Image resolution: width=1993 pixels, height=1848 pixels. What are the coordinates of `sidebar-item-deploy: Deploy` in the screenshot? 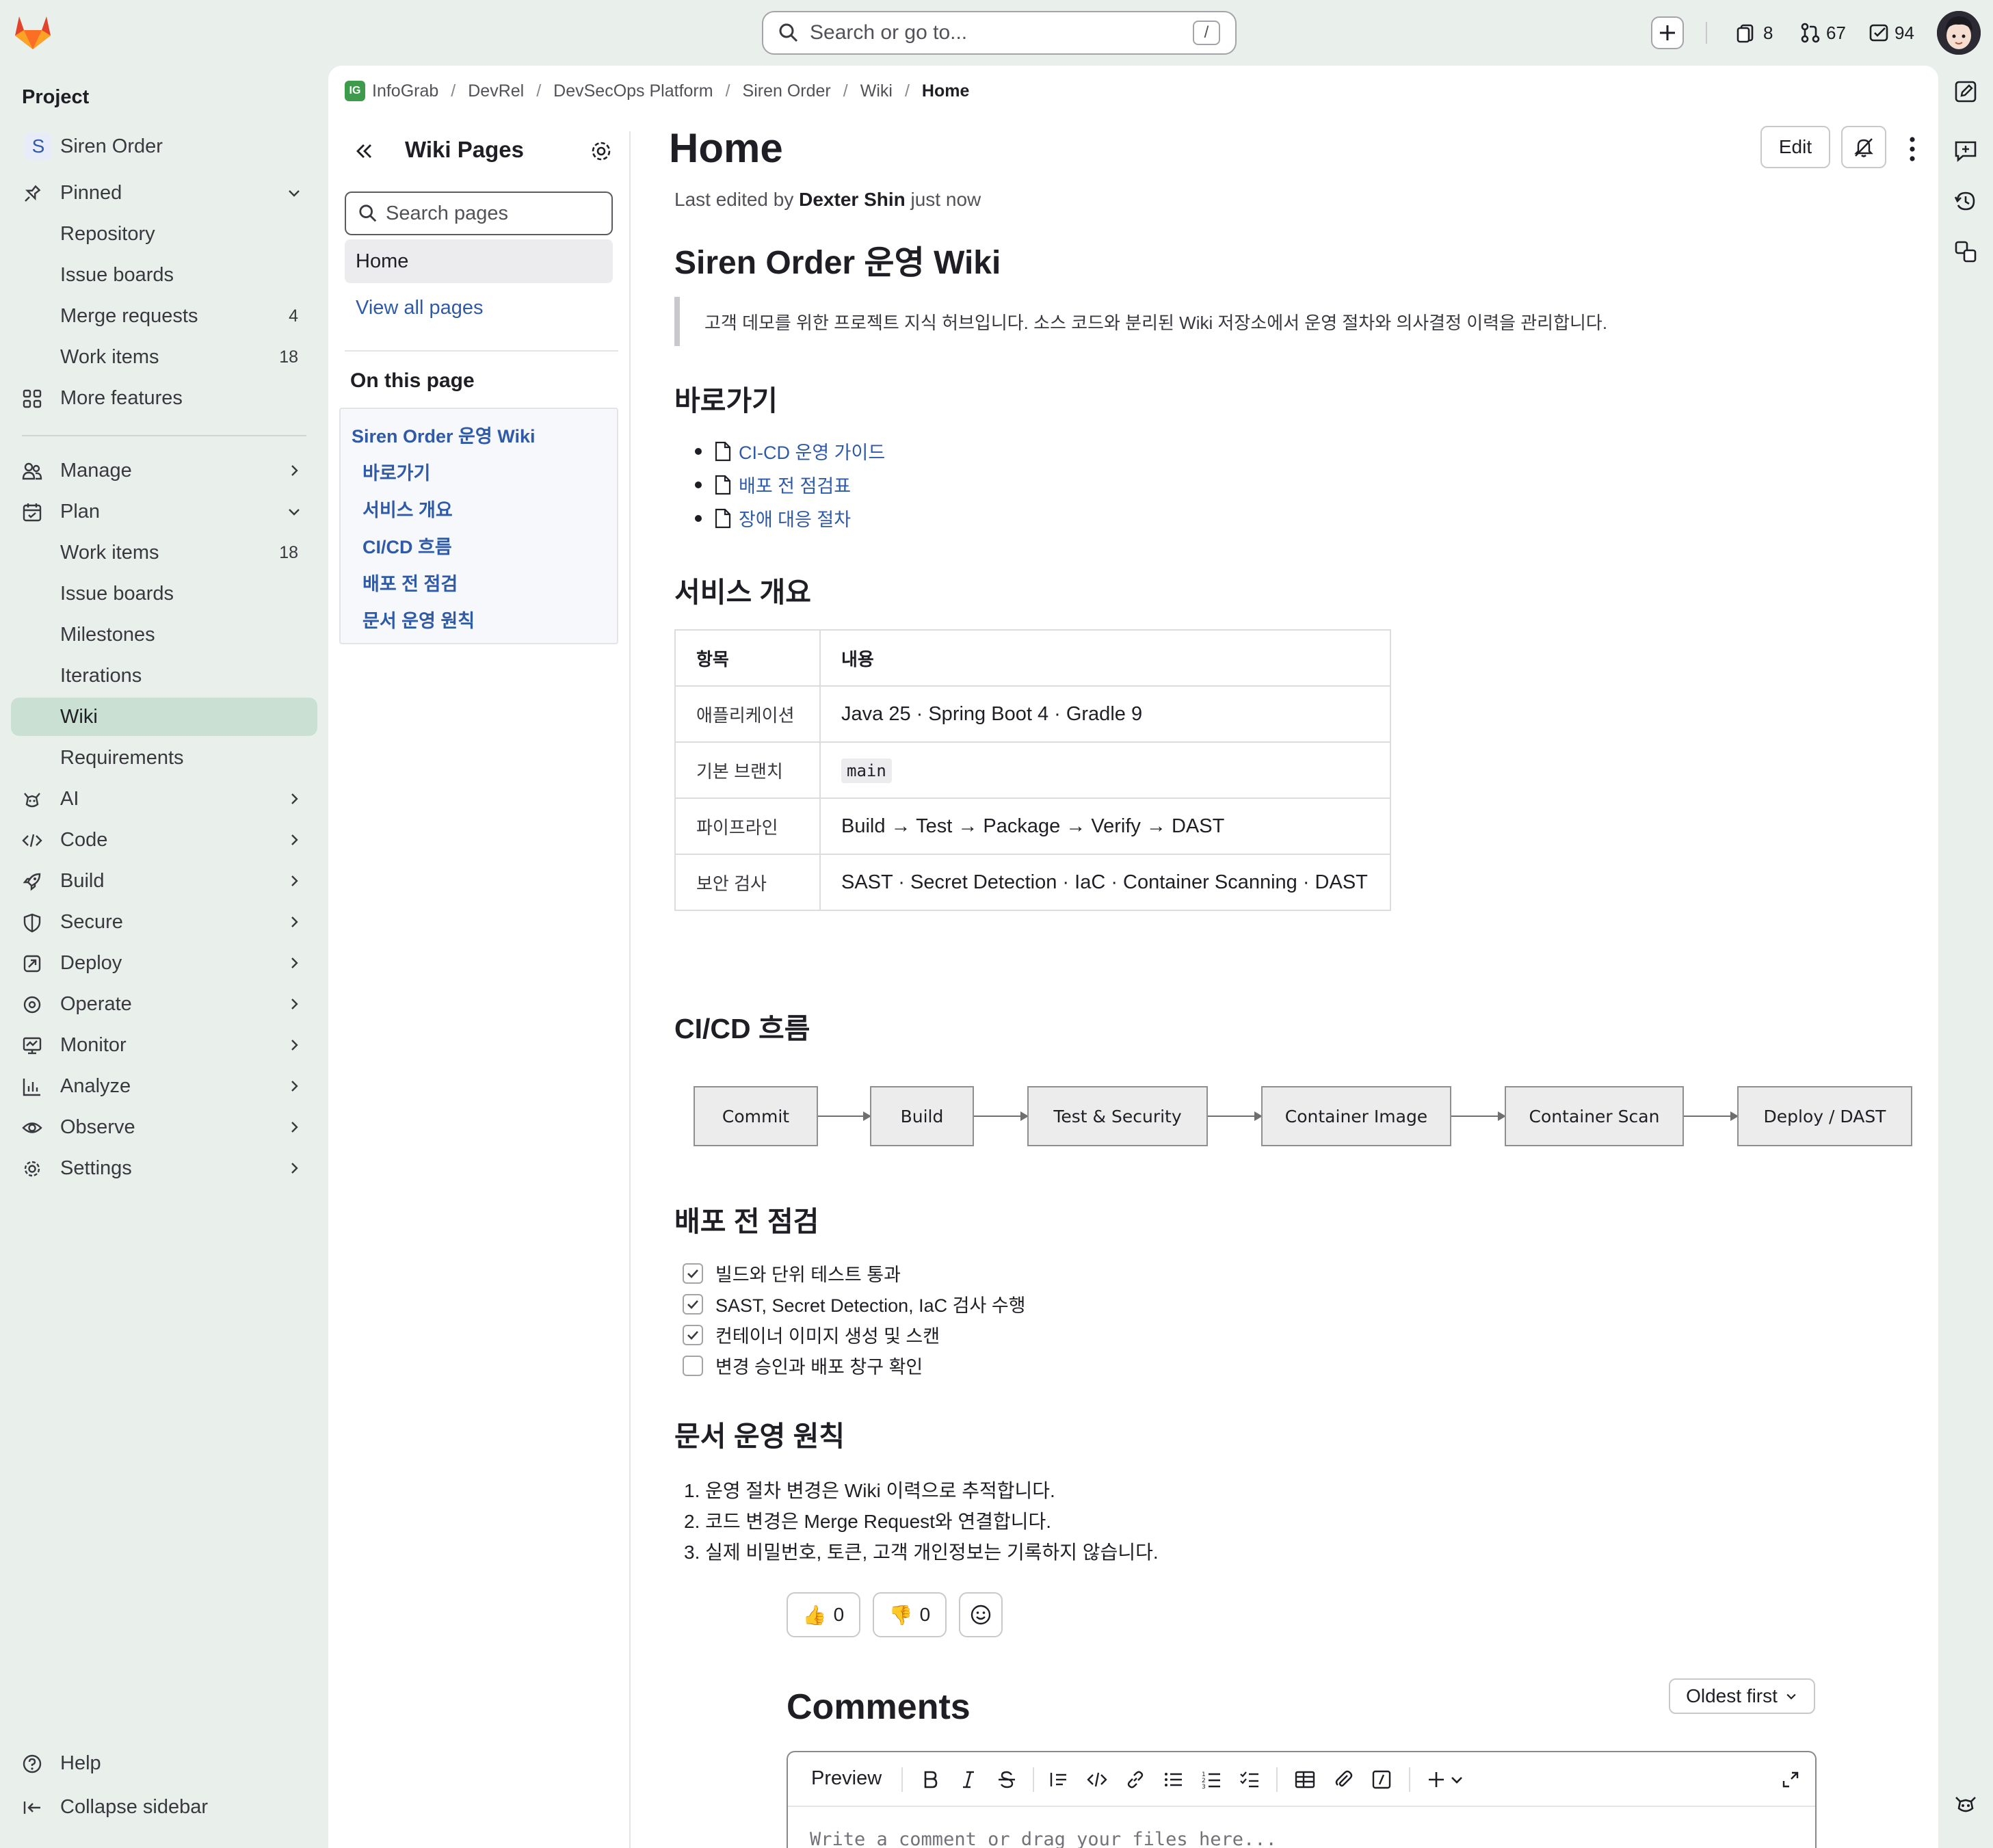 It's located at (164, 963).